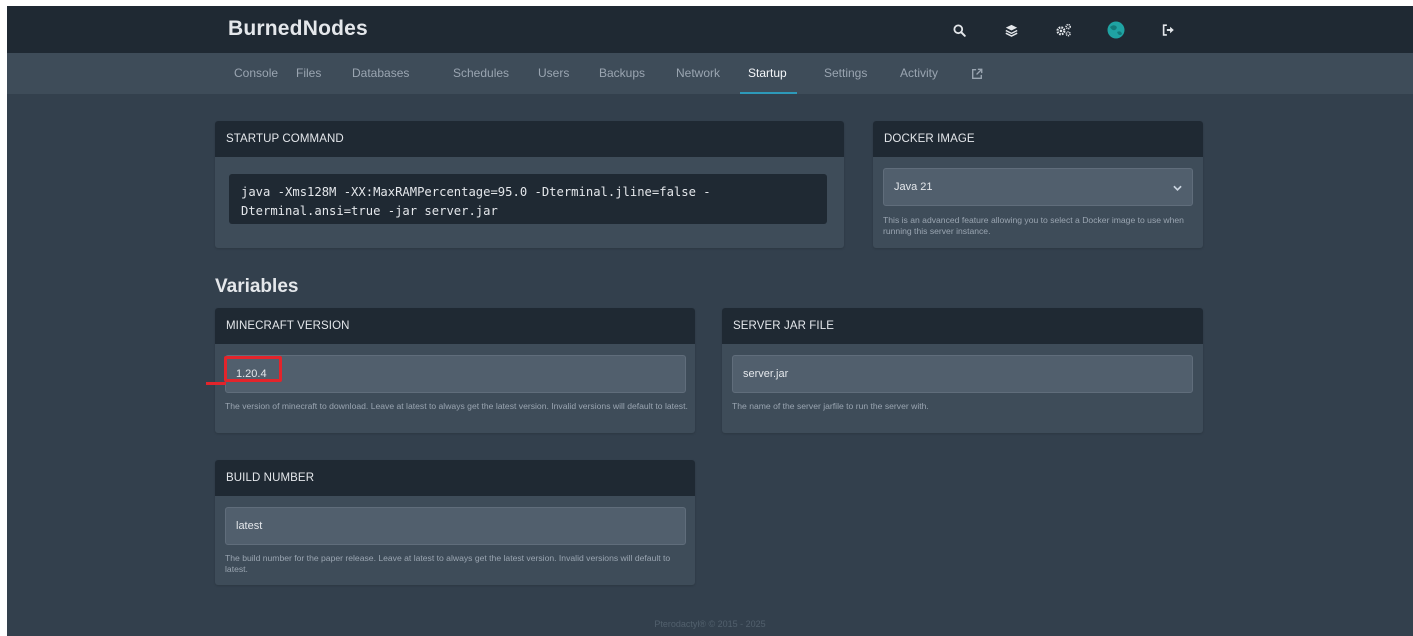 Image resolution: width=1413 pixels, height=636 pixels. I want to click on tab-files: Files, so click(308, 73).